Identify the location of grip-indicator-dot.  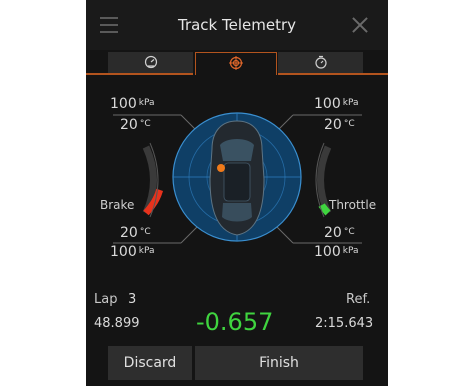
(221, 168).